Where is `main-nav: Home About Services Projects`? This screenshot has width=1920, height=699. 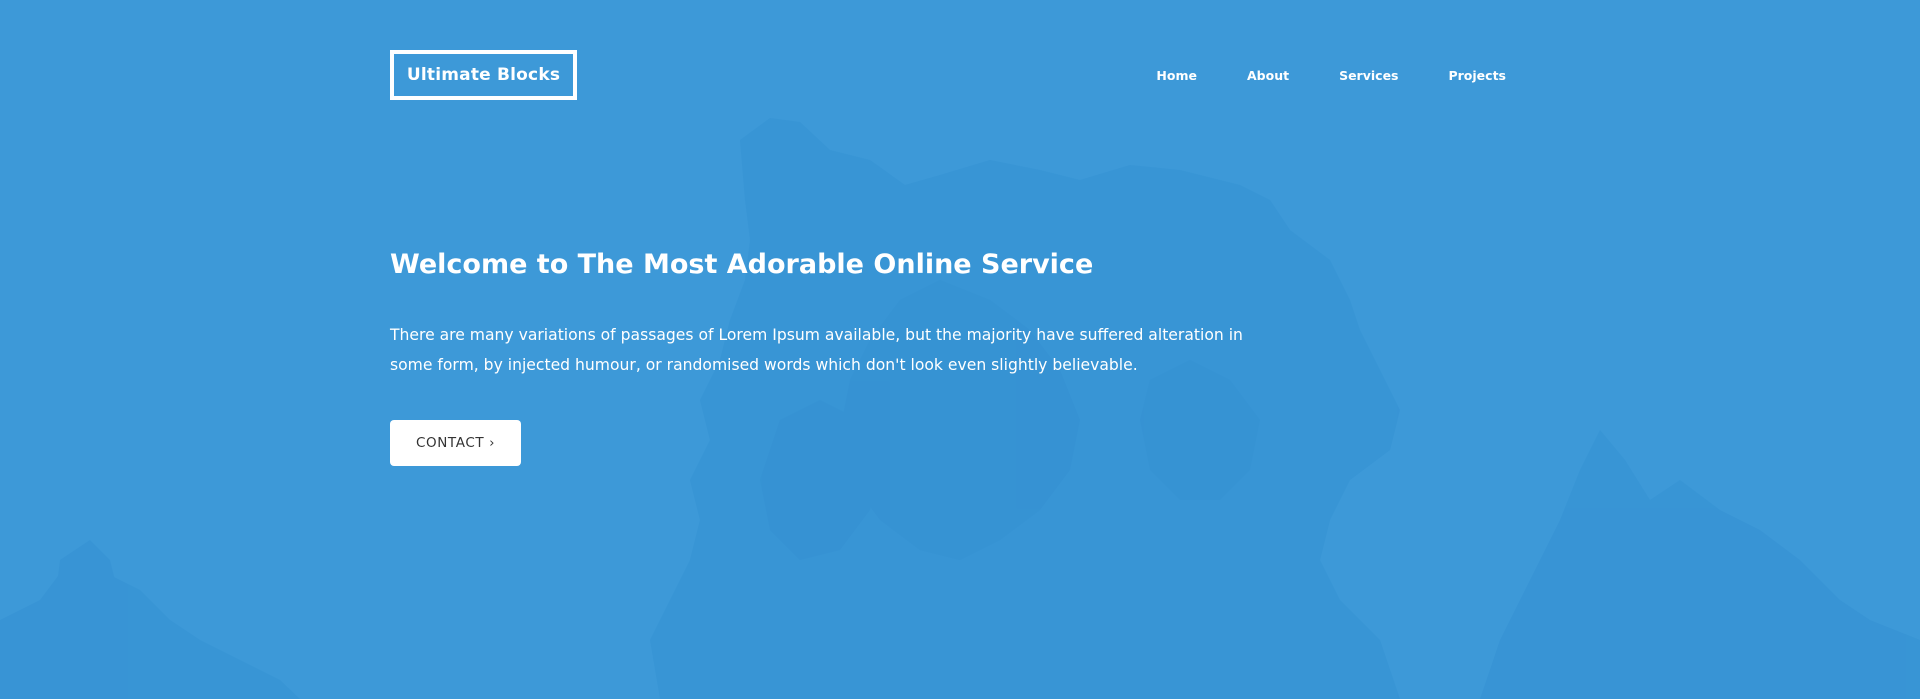
main-nav: Home About Services Projects is located at coordinates (1331, 75).